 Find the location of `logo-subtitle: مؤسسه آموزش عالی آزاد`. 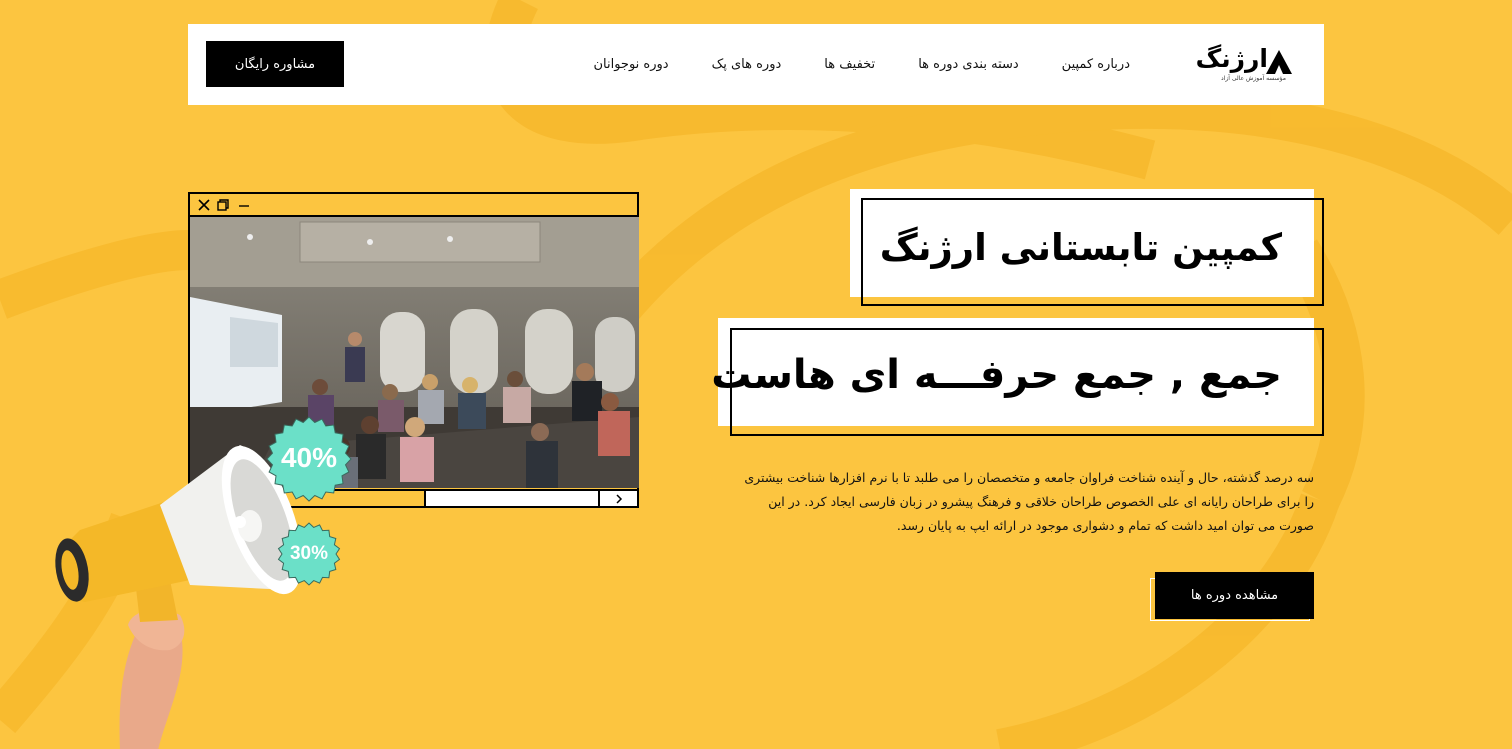

logo-subtitle: مؤسسه آموزش عالی آزاد is located at coordinates (1253, 78).